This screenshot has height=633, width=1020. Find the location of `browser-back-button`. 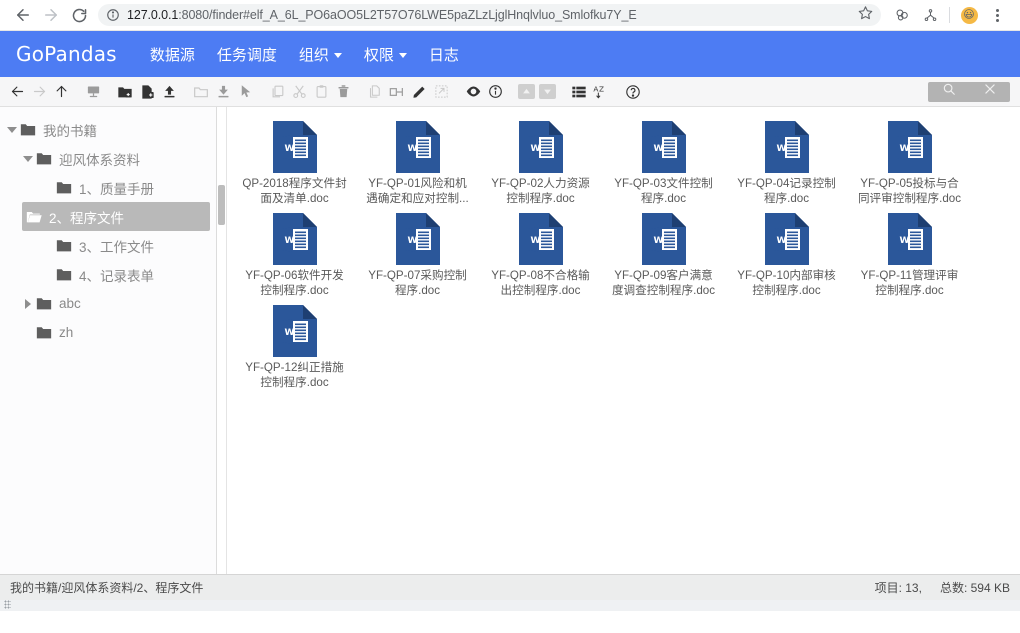

browser-back-button is located at coordinates (23, 15).